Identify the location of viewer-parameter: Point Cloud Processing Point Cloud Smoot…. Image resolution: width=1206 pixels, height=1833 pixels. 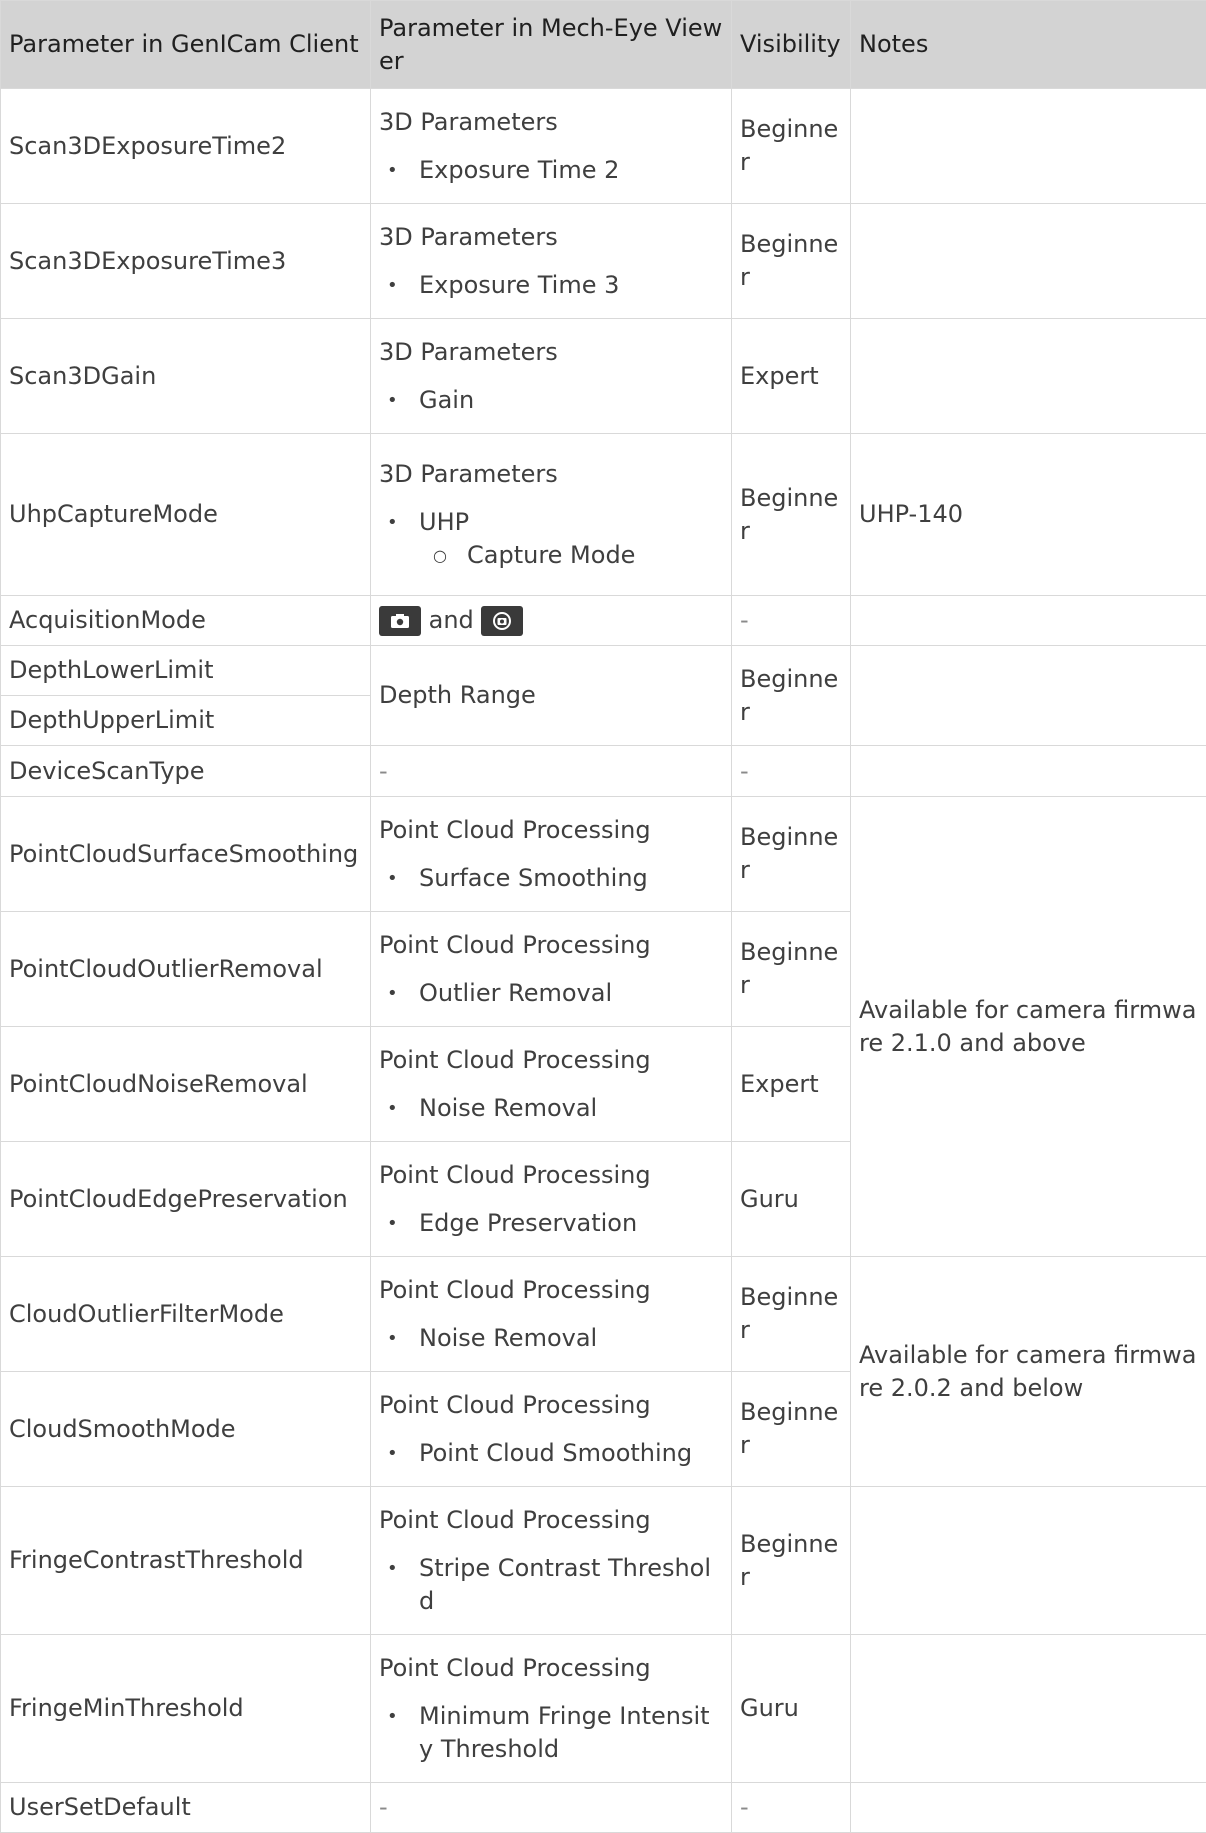
(551, 1429).